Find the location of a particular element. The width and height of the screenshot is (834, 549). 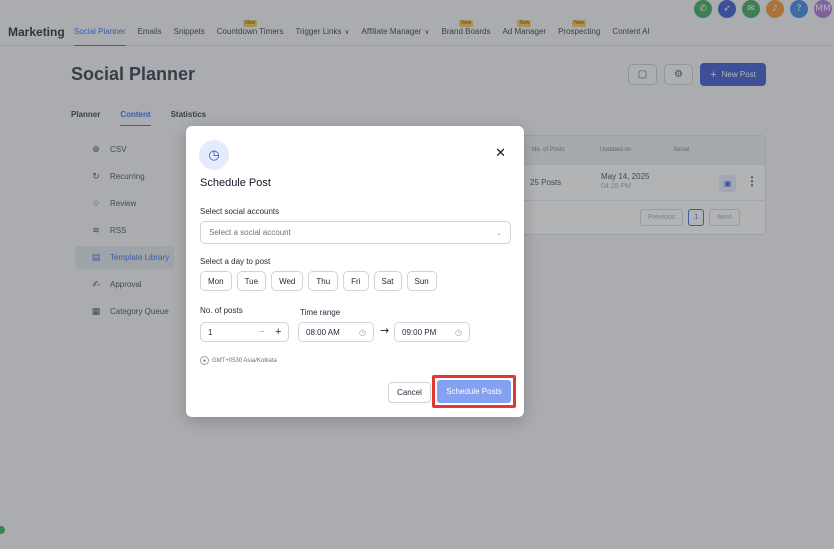

posts-stepper: 1 − + is located at coordinates (244, 332).